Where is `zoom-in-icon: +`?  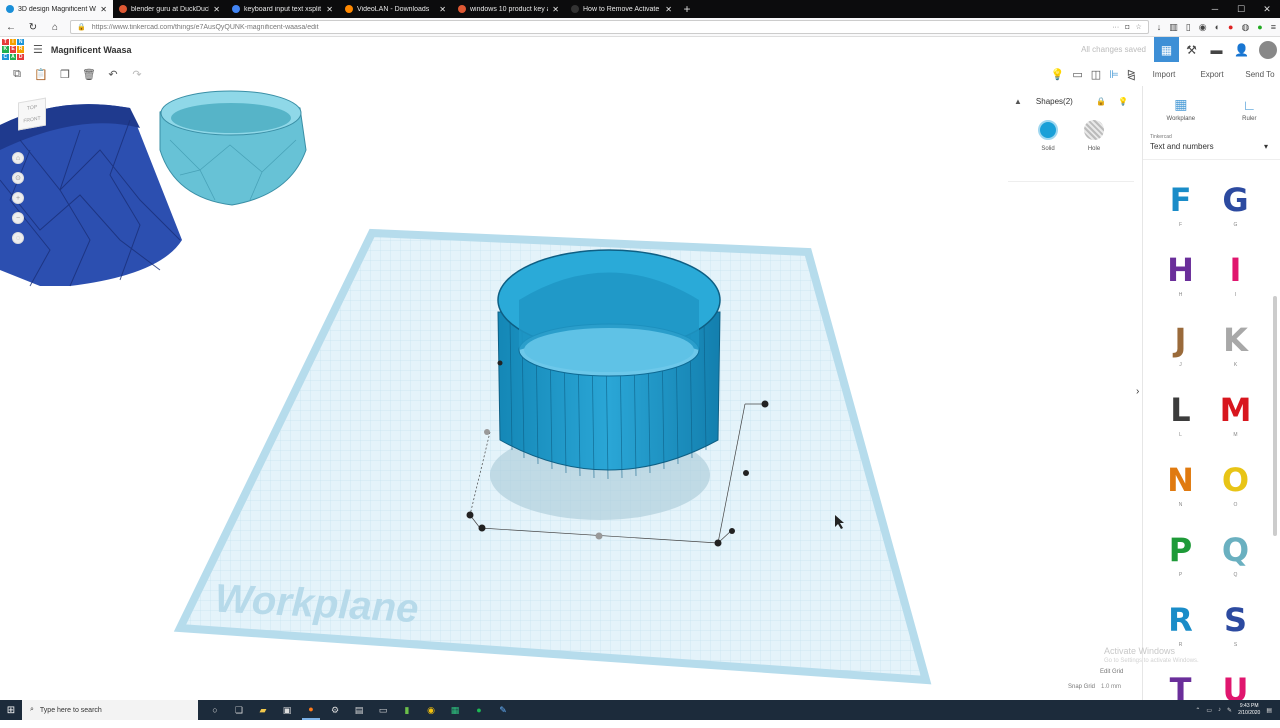
zoom-in-icon: + is located at coordinates (18, 198).